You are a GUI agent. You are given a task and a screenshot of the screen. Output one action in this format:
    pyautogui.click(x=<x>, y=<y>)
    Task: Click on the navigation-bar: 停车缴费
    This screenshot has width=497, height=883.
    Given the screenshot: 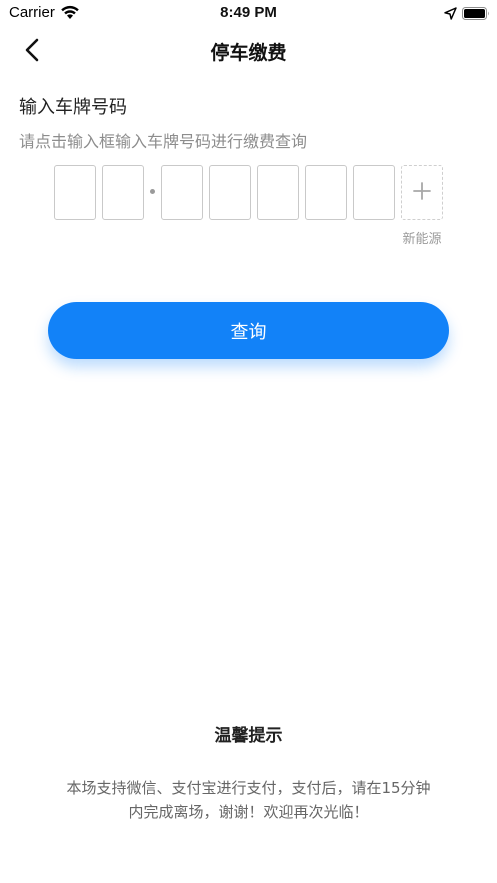 What is the action you would take?
    pyautogui.click(x=248, y=51)
    